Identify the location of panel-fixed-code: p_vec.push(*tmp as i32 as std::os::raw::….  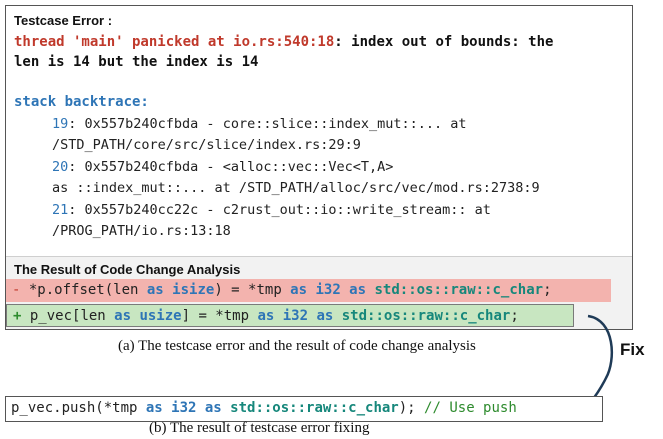
(304, 409).